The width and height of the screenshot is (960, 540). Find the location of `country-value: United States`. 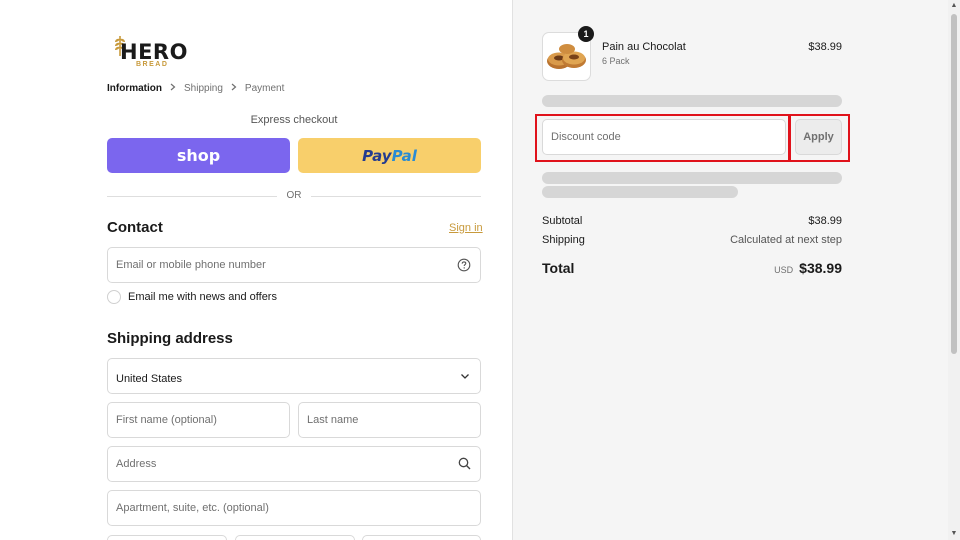

country-value: United States is located at coordinates (149, 379).